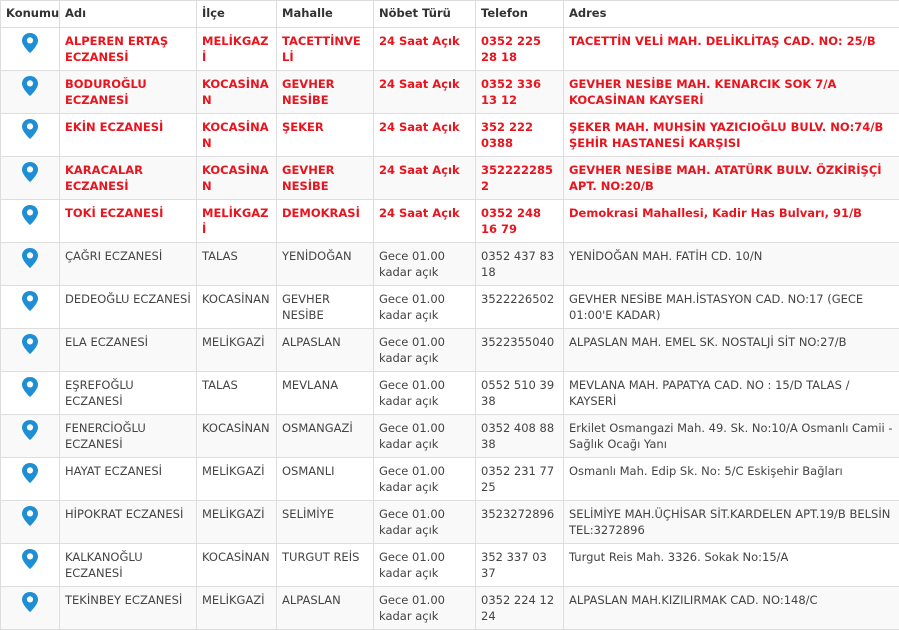 The height and width of the screenshot is (630, 899). I want to click on phone: 3522222852, so click(520, 178).